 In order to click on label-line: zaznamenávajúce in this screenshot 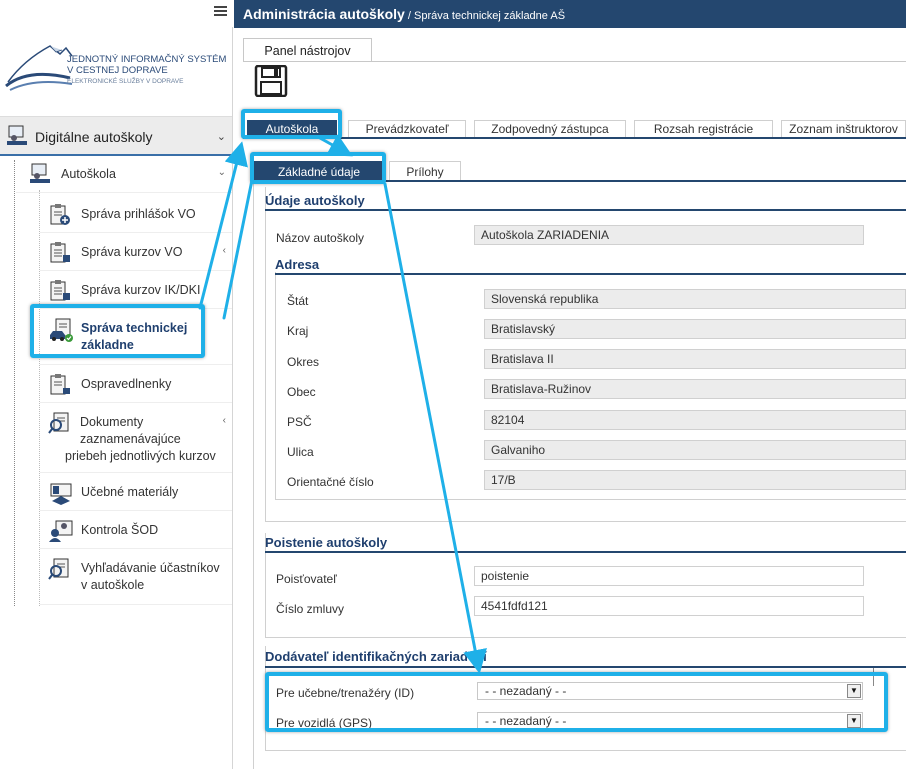, I will do `click(130, 439)`.